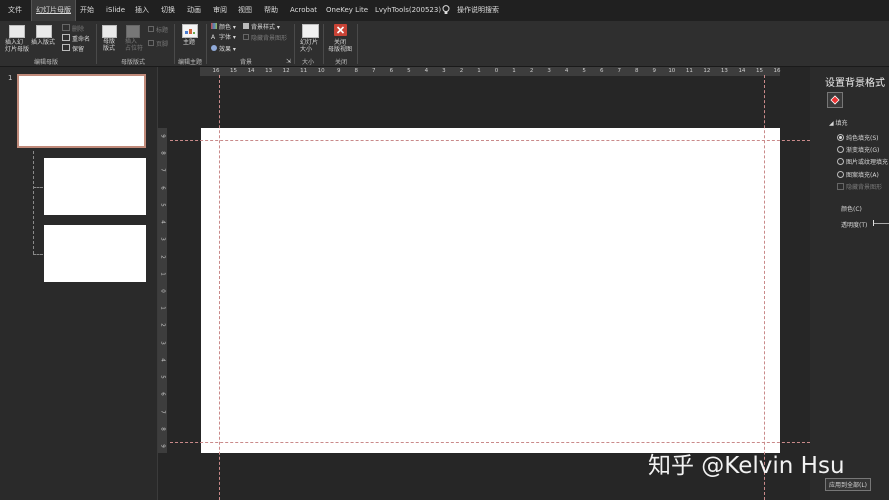 The width and height of the screenshot is (889, 500). What do you see at coordinates (269, 71) in the screenshot?
I see `ruler-tick-label: 13` at bounding box center [269, 71].